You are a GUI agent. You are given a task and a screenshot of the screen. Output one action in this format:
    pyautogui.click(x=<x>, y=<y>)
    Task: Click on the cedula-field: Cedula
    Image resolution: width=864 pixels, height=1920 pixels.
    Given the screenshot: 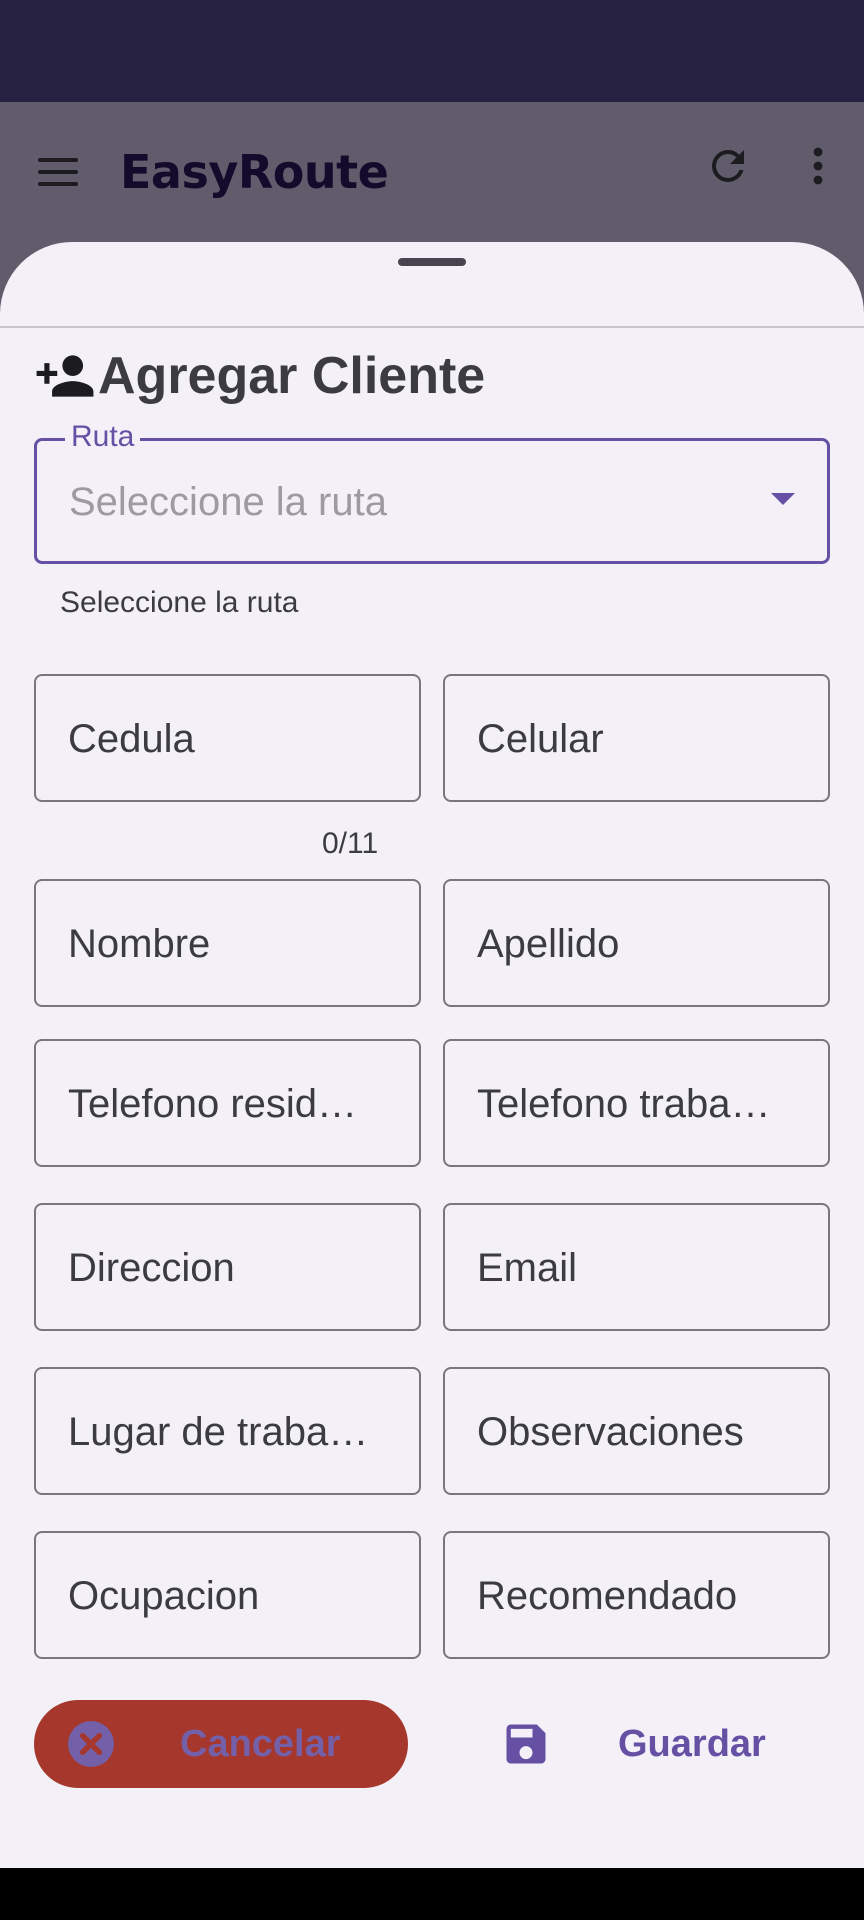 What is the action you would take?
    pyautogui.click(x=227, y=738)
    